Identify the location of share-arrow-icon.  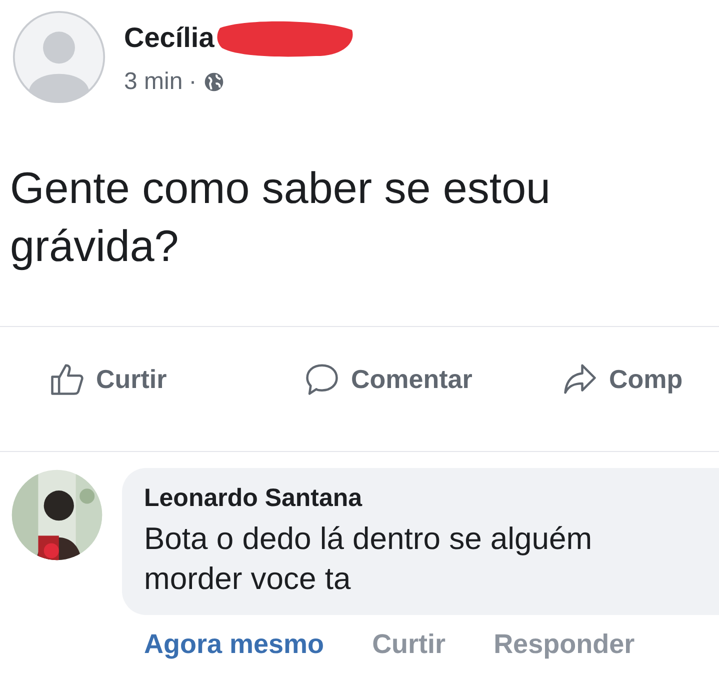
(580, 379).